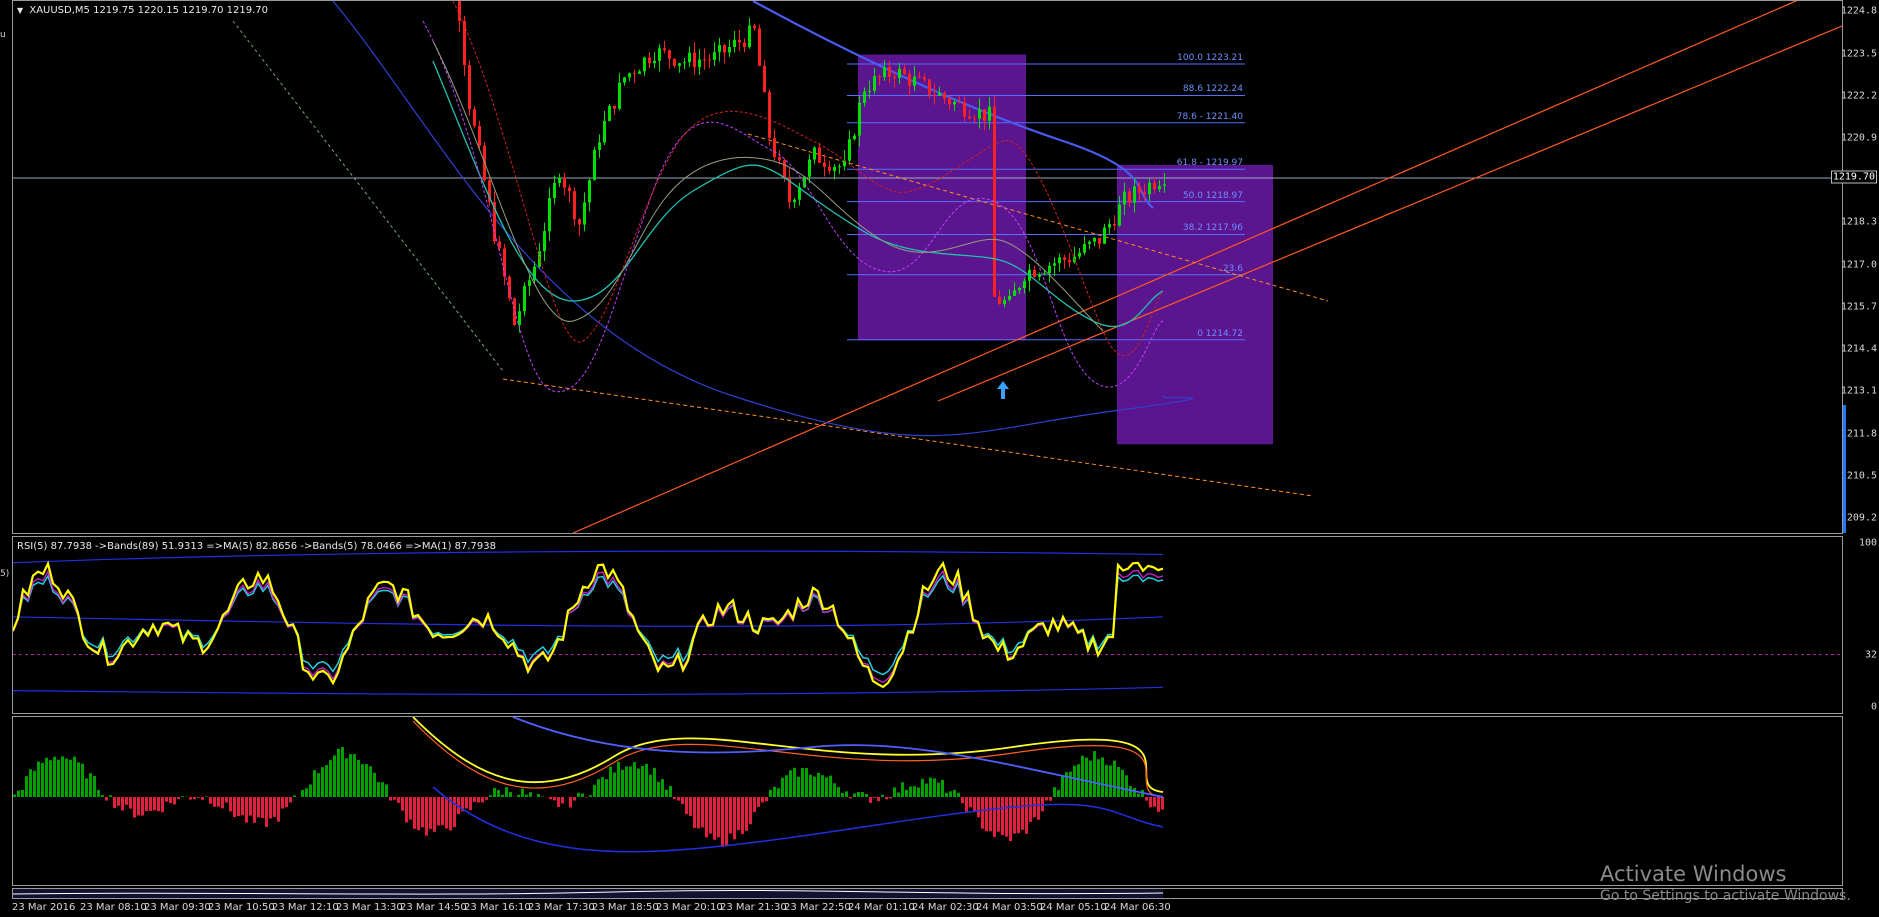  What do you see at coordinates (1195, 304) in the screenshot?
I see `target-zone-box` at bounding box center [1195, 304].